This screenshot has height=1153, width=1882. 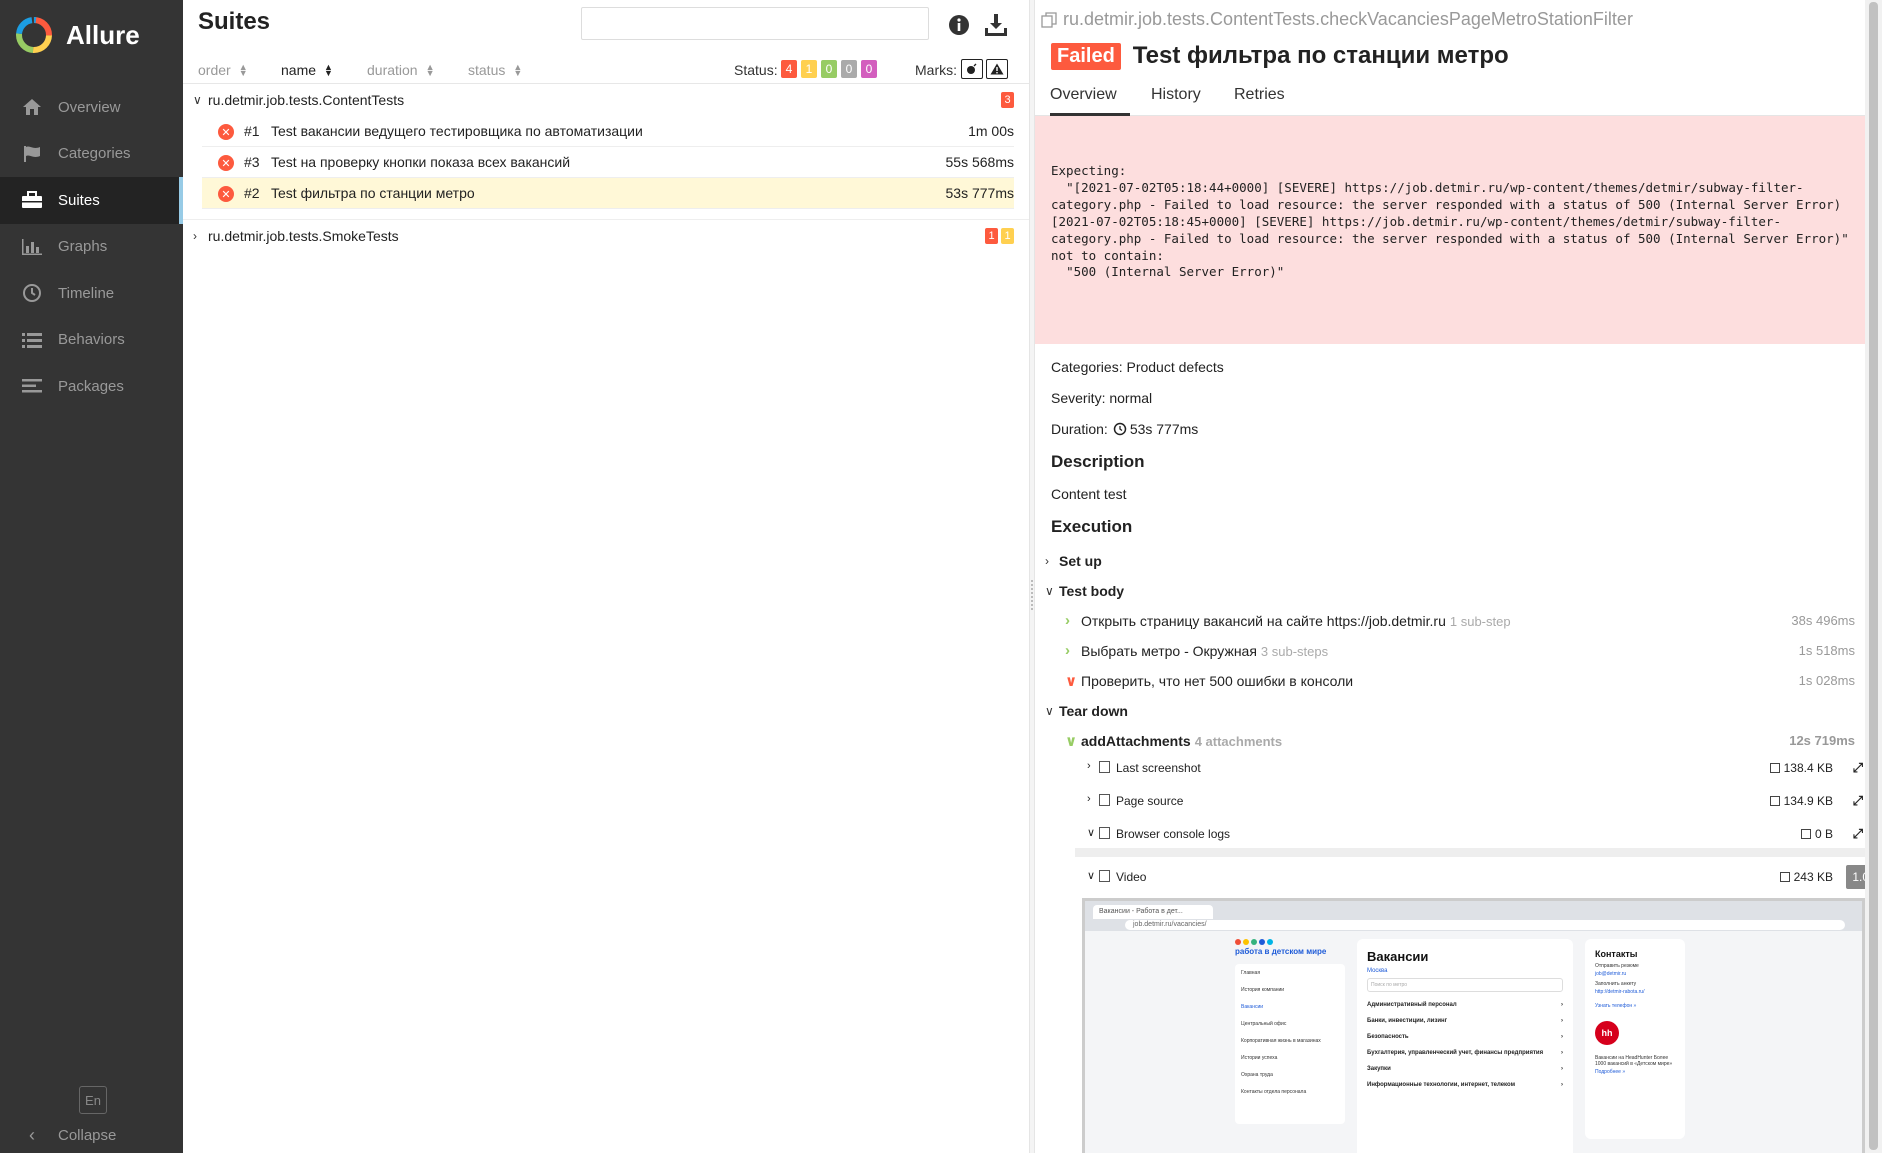 I want to click on test-number: #3, so click(x=252, y=162).